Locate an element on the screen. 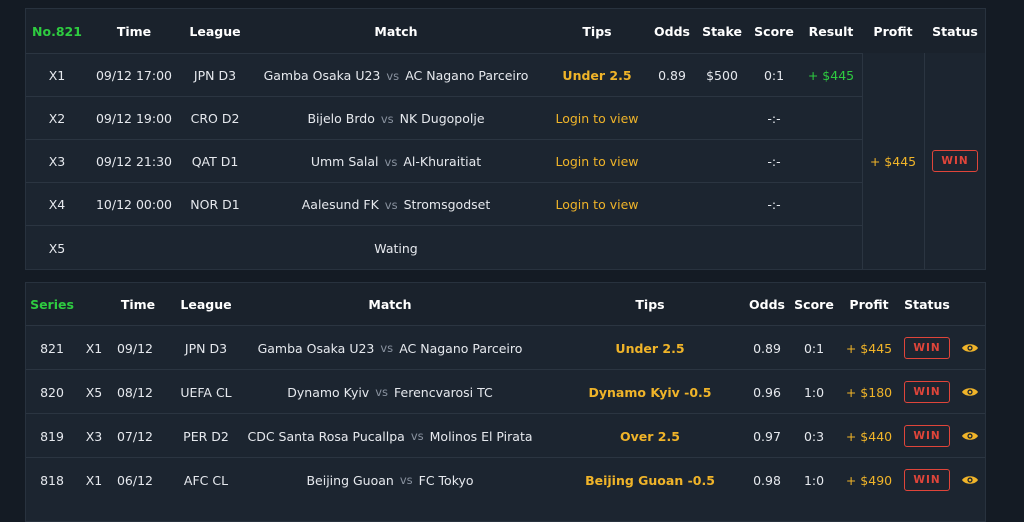 Image resolution: width=1024 pixels, height=522 pixels. home-team: Beijing Guoan is located at coordinates (350, 480).